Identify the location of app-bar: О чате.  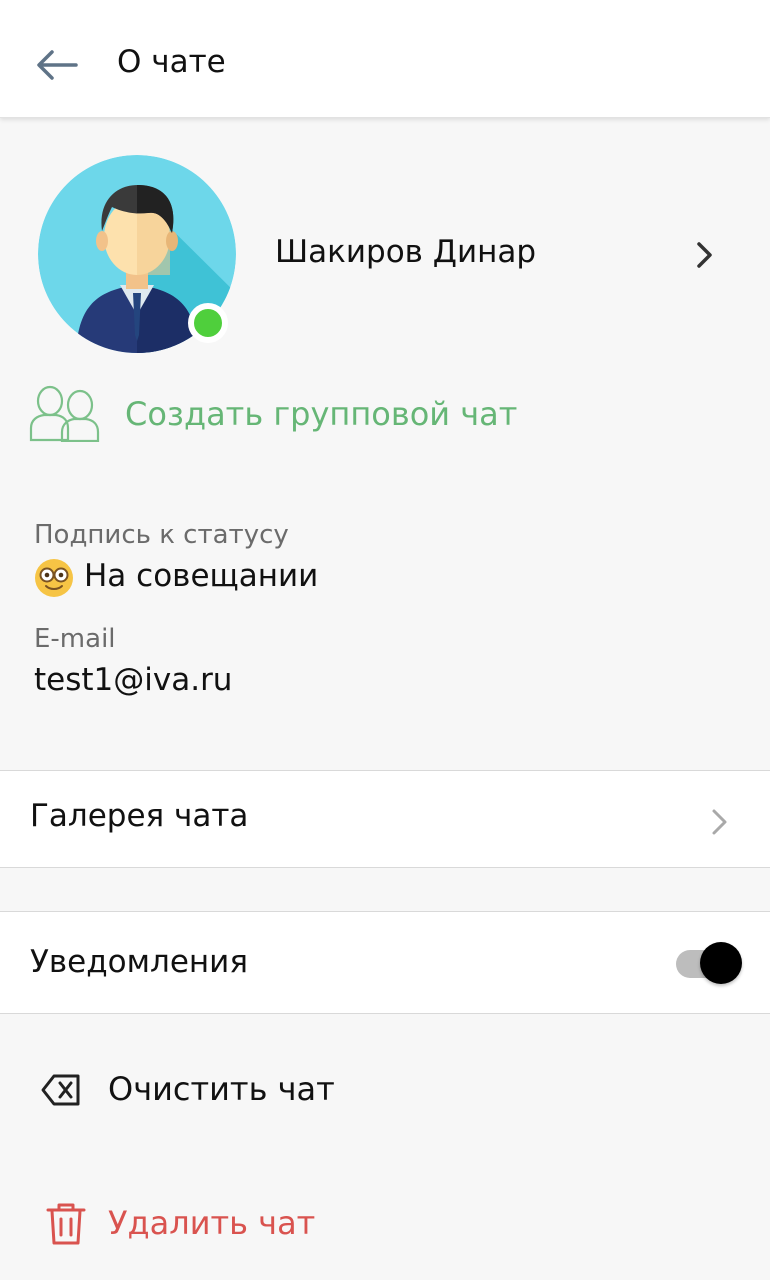
(385, 59).